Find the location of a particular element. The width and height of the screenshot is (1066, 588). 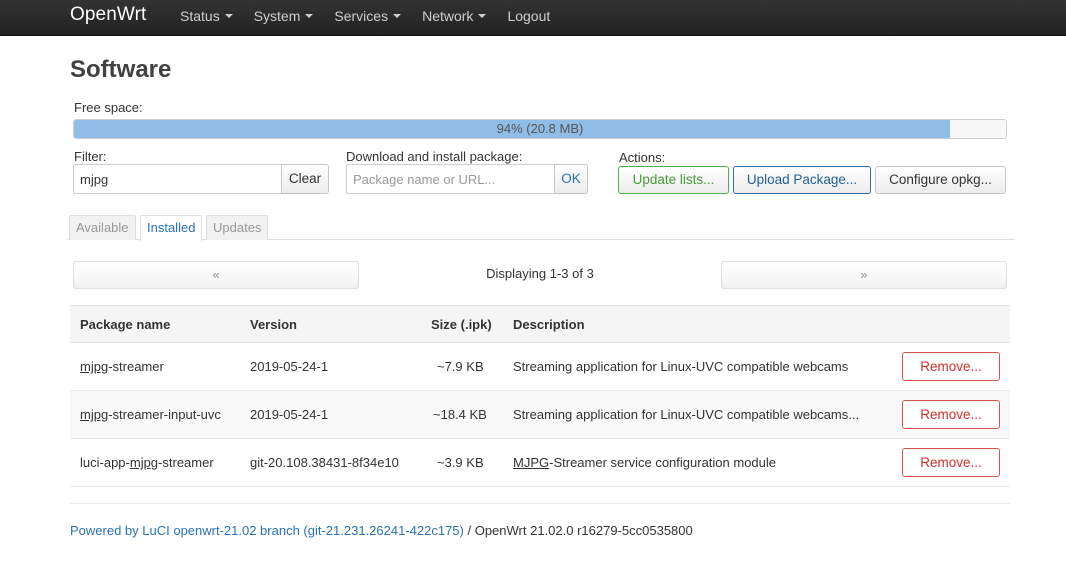

header-size: Size (.ipk) is located at coordinates (461, 324).